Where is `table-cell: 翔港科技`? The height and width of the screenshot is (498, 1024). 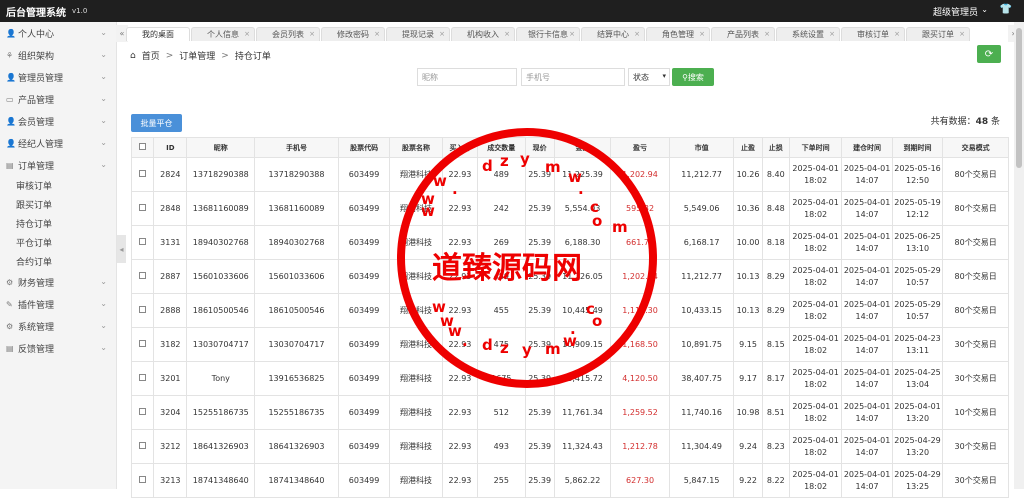 table-cell: 翔港科技 is located at coordinates (416, 344).